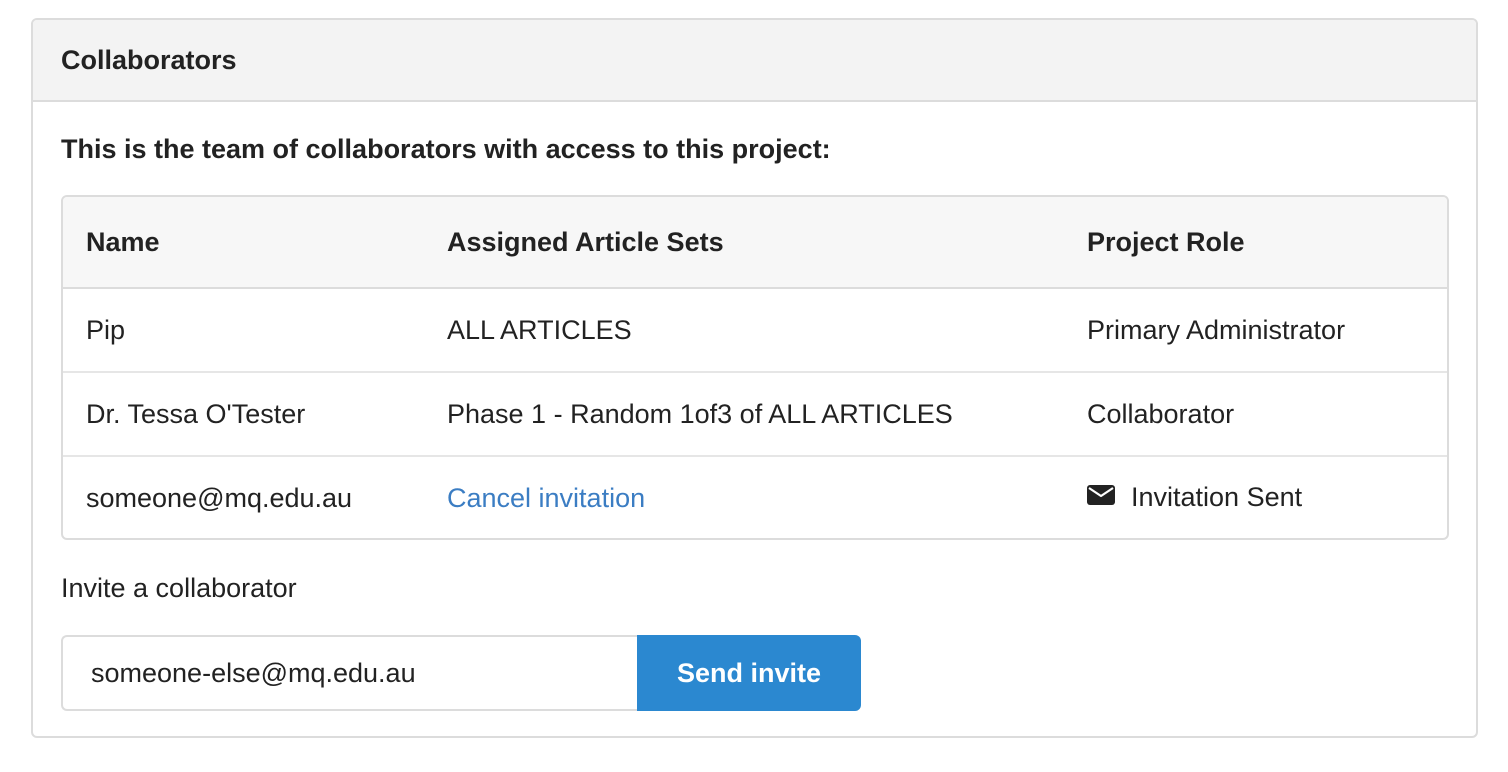 This screenshot has height=772, width=1508. Describe the element at coordinates (1217, 497) in the screenshot. I see `invitation-status: Invitation Sent` at that location.